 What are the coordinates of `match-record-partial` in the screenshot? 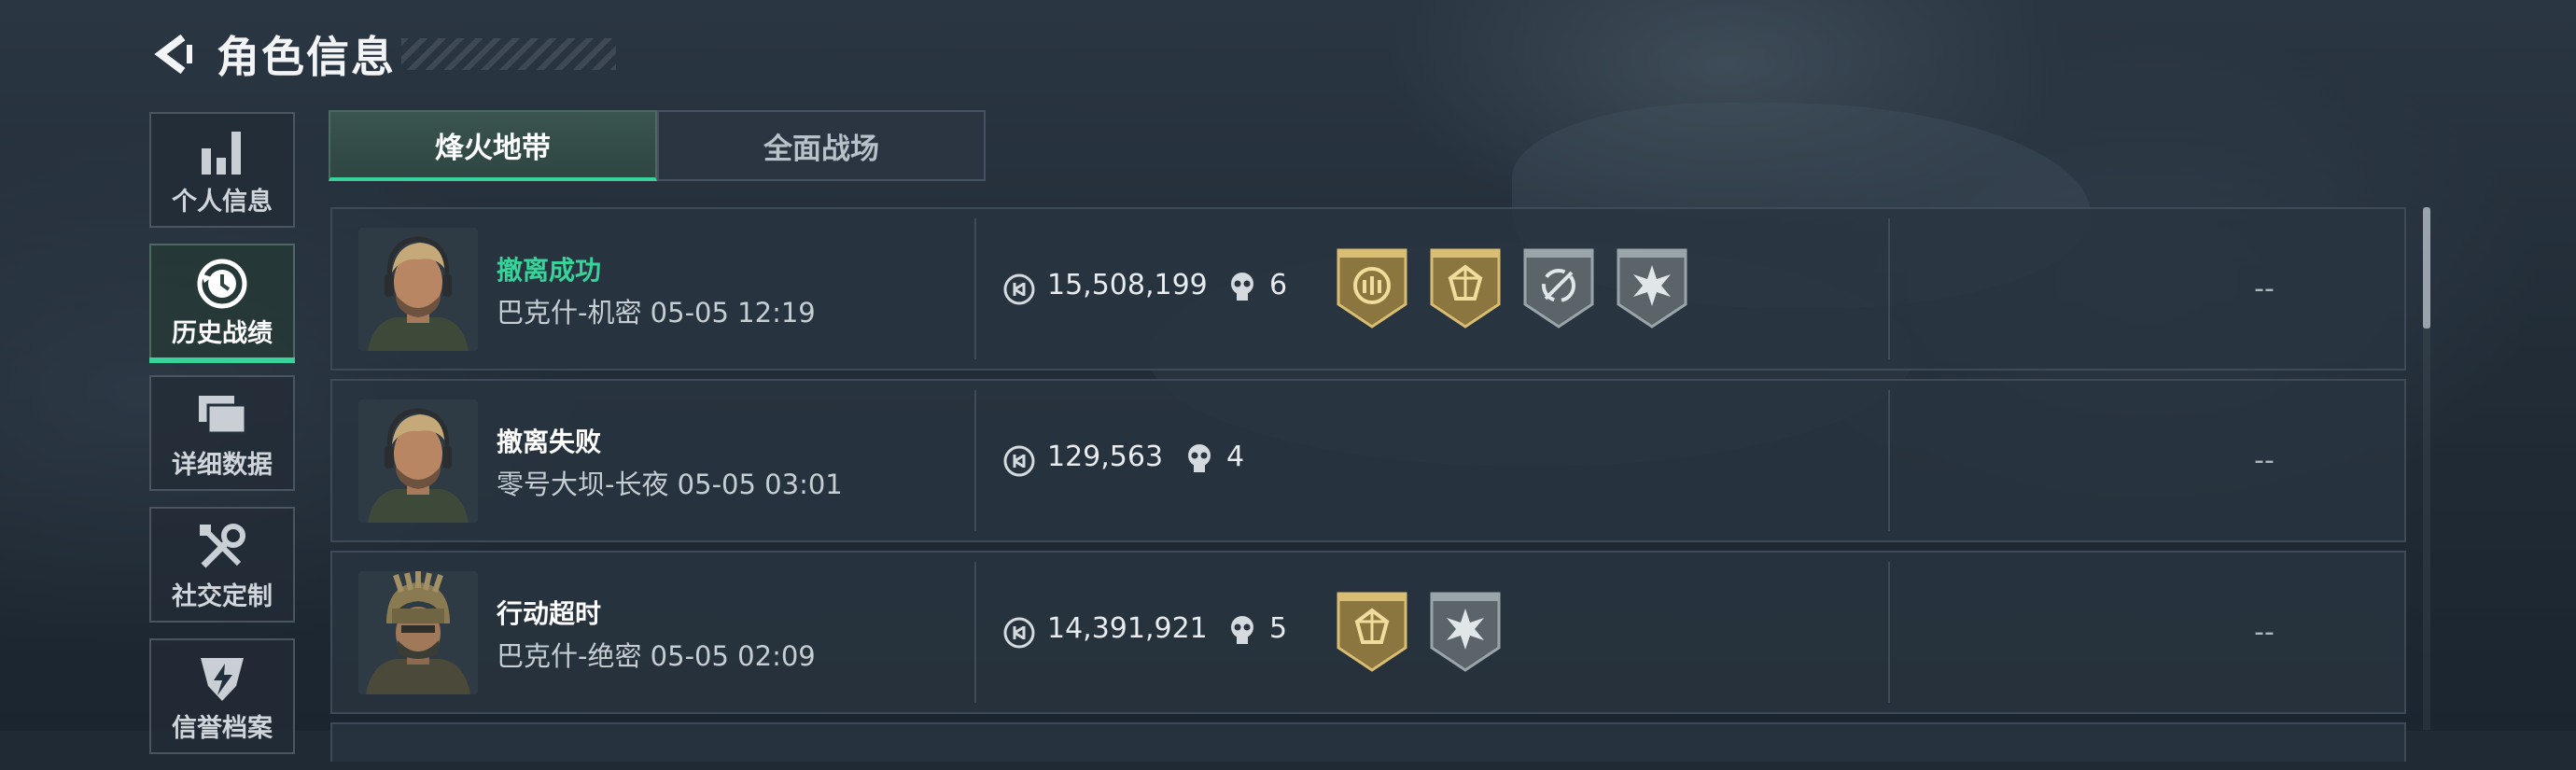 It's located at (1368, 742).